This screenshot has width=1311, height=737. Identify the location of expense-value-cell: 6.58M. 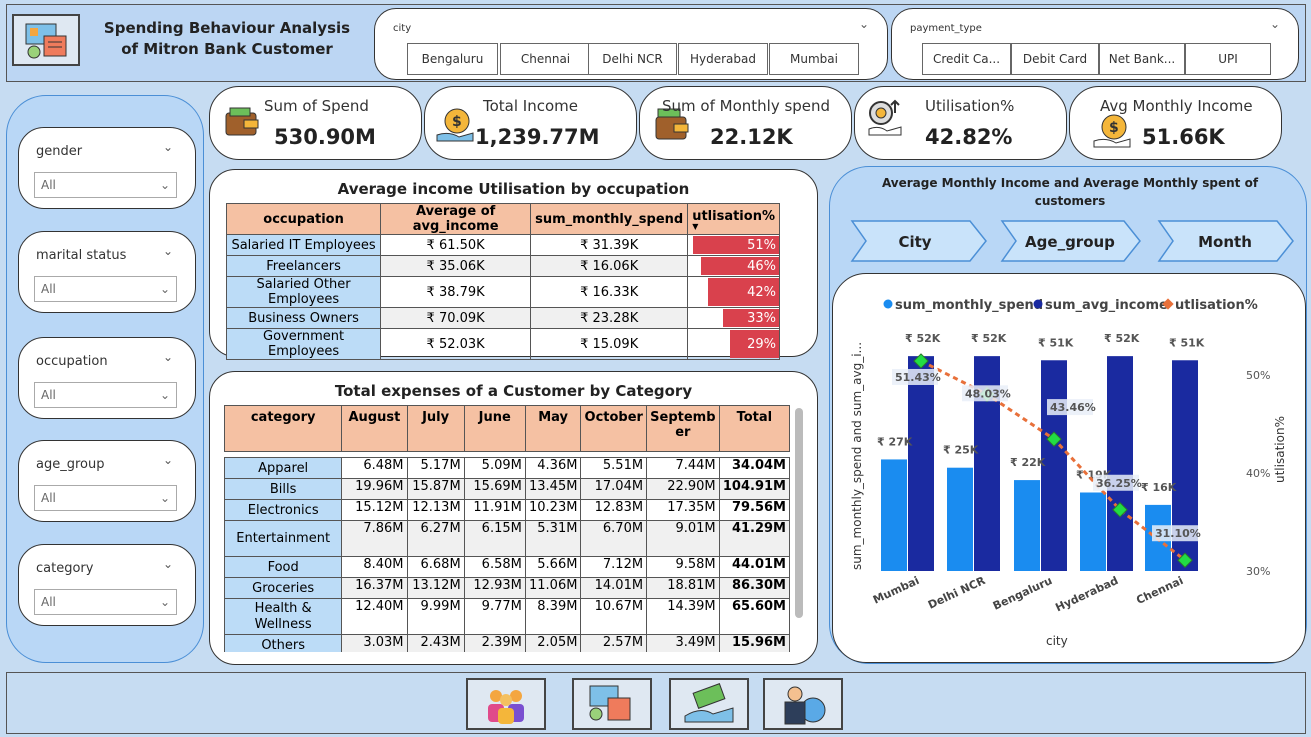
(494, 567).